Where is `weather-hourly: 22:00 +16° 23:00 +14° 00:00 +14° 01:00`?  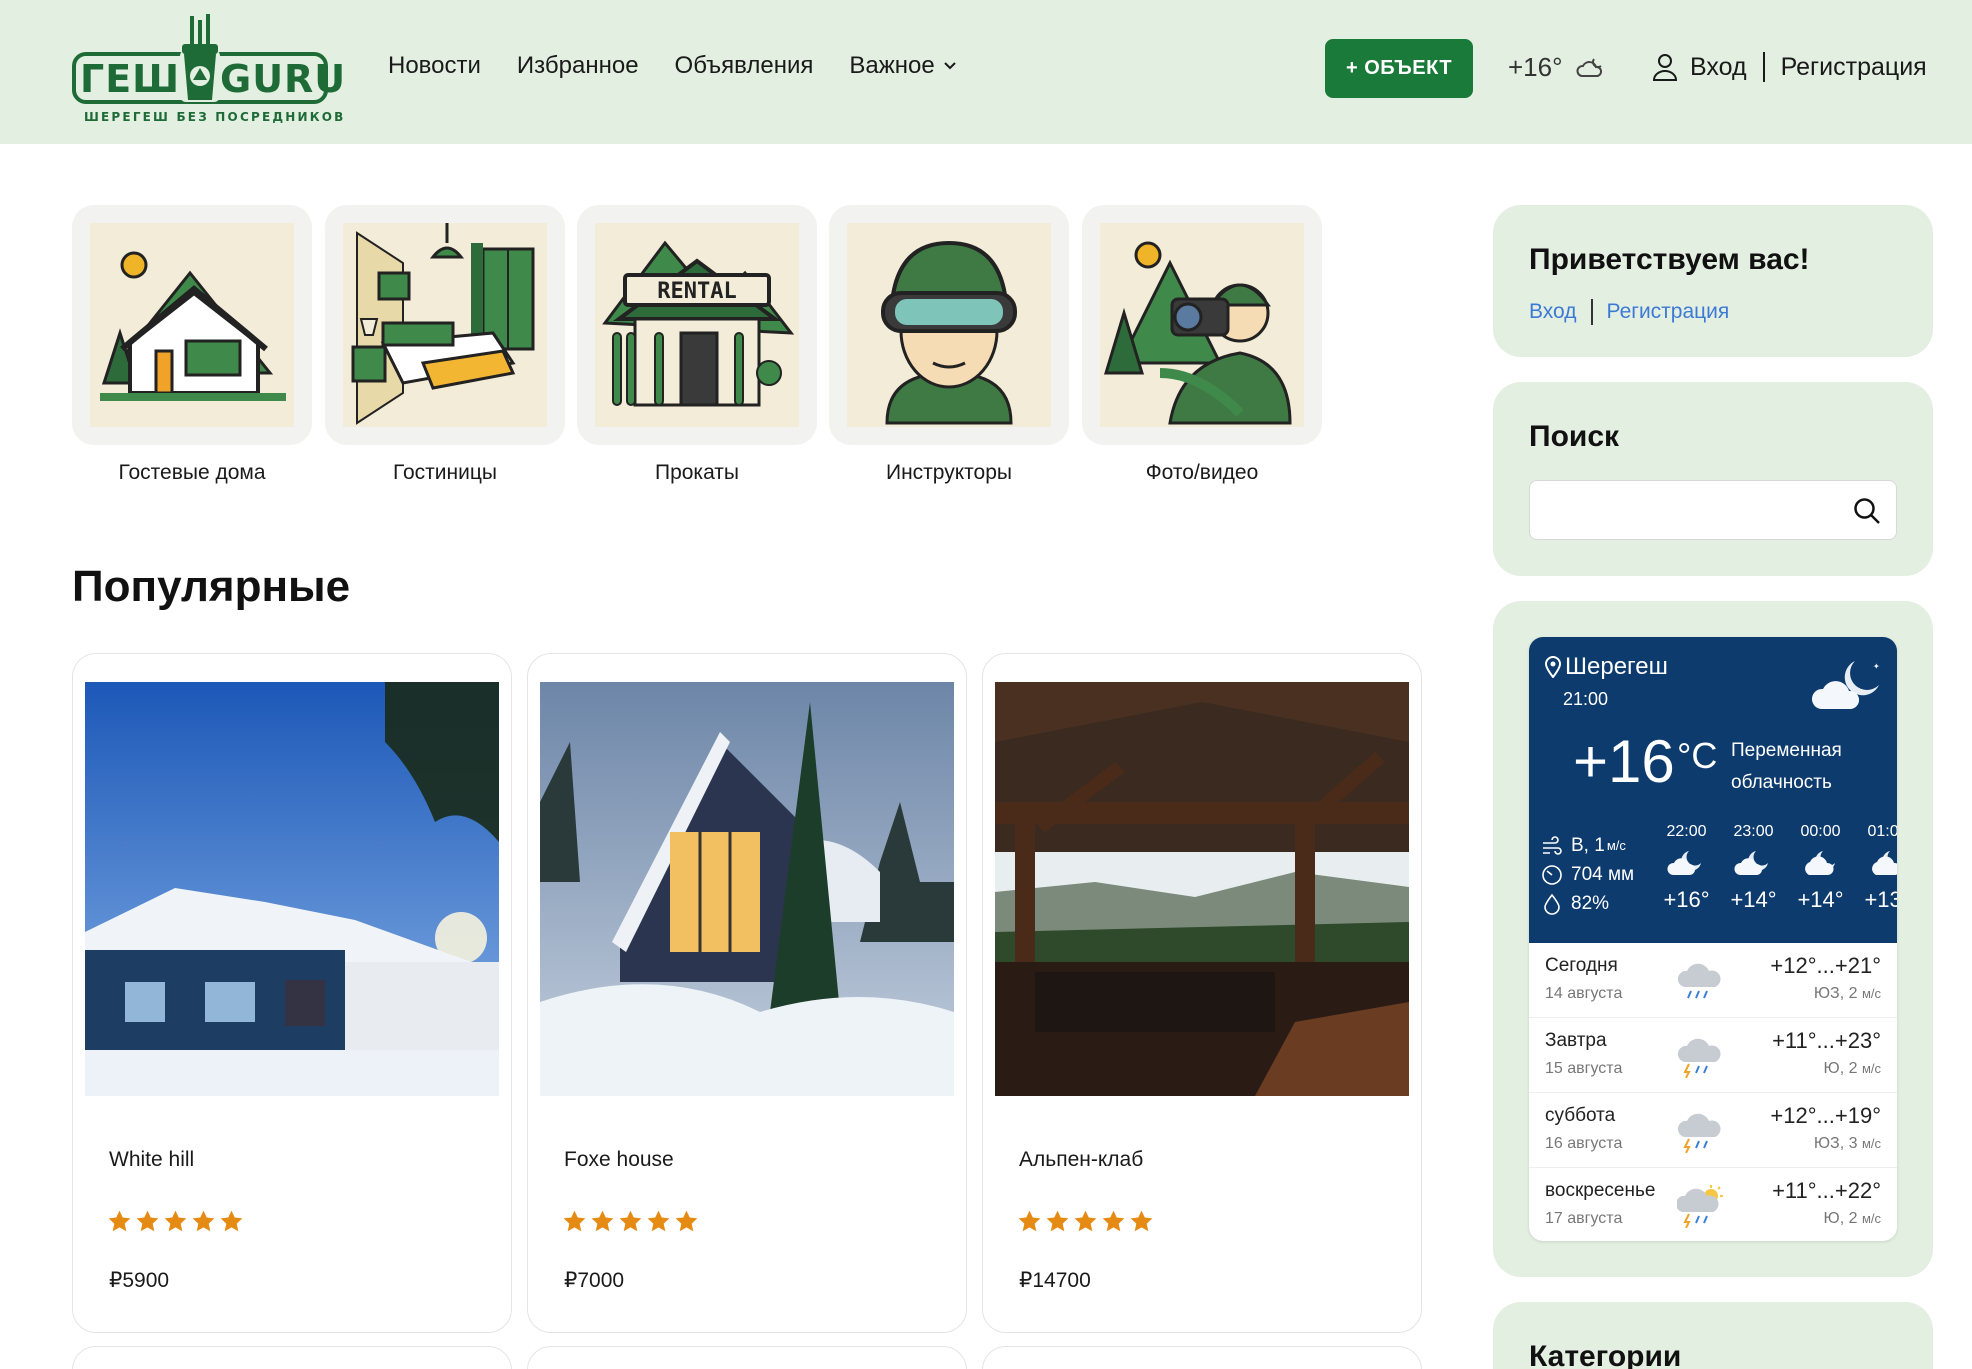
weather-hourly: 22:00 +16° 23:00 +14° 00:00 +14° 01:00 is located at coordinates (1775, 868).